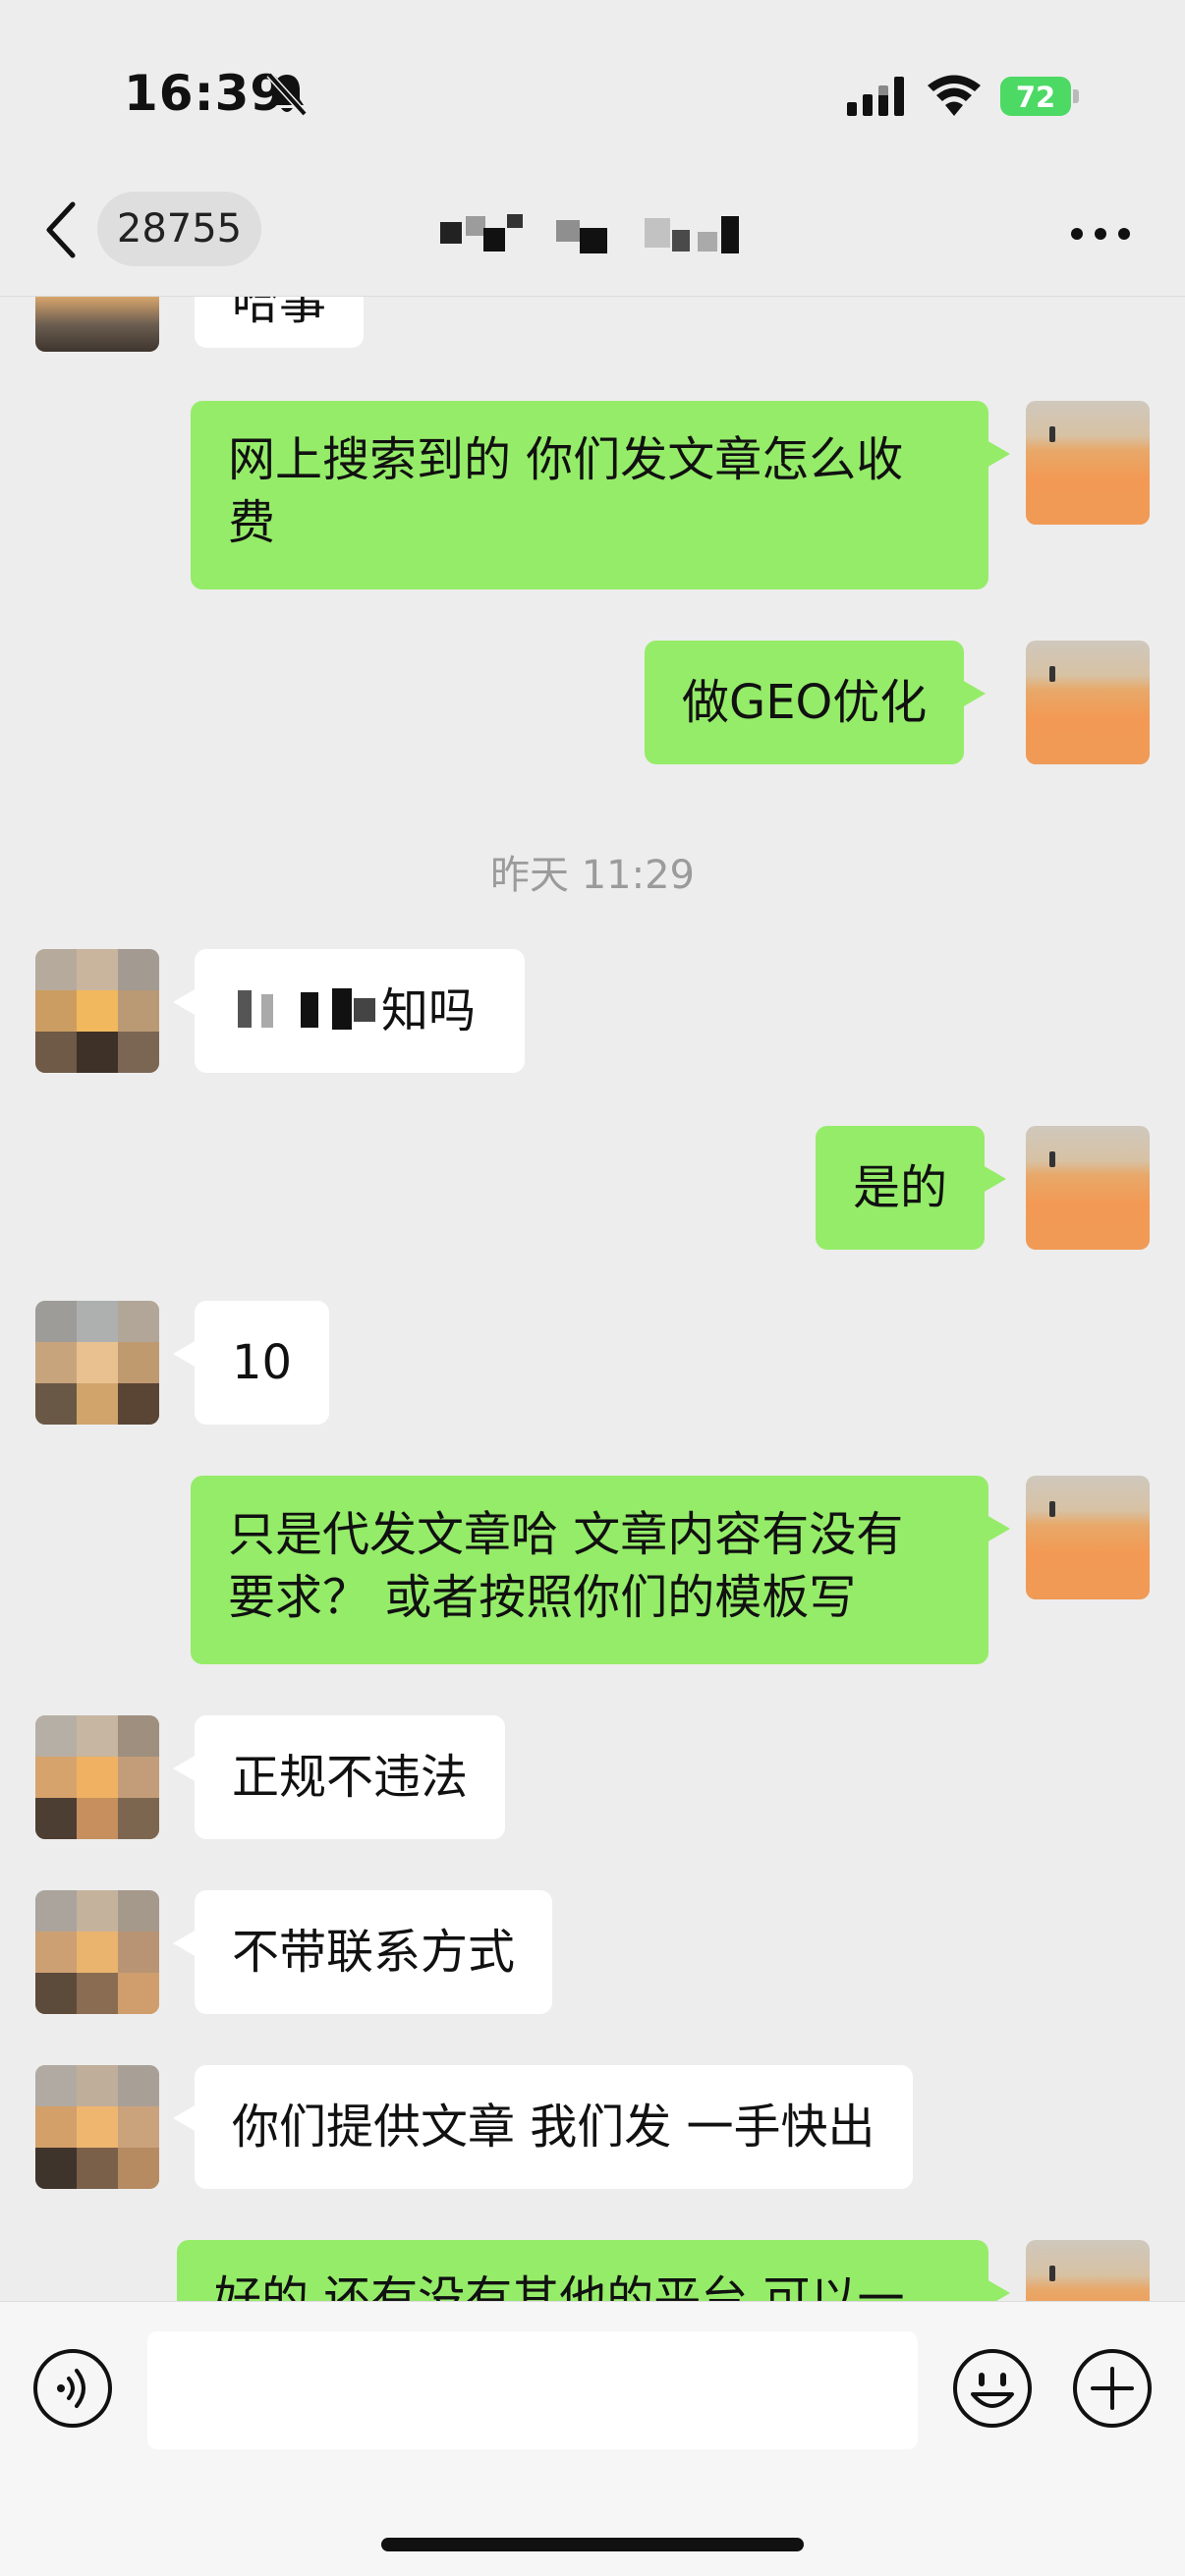 The image size is (1185, 2576). Describe the element at coordinates (566, 459) in the screenshot. I see `message-text-line: 网上搜索到的 你们发文章怎么收` at that location.